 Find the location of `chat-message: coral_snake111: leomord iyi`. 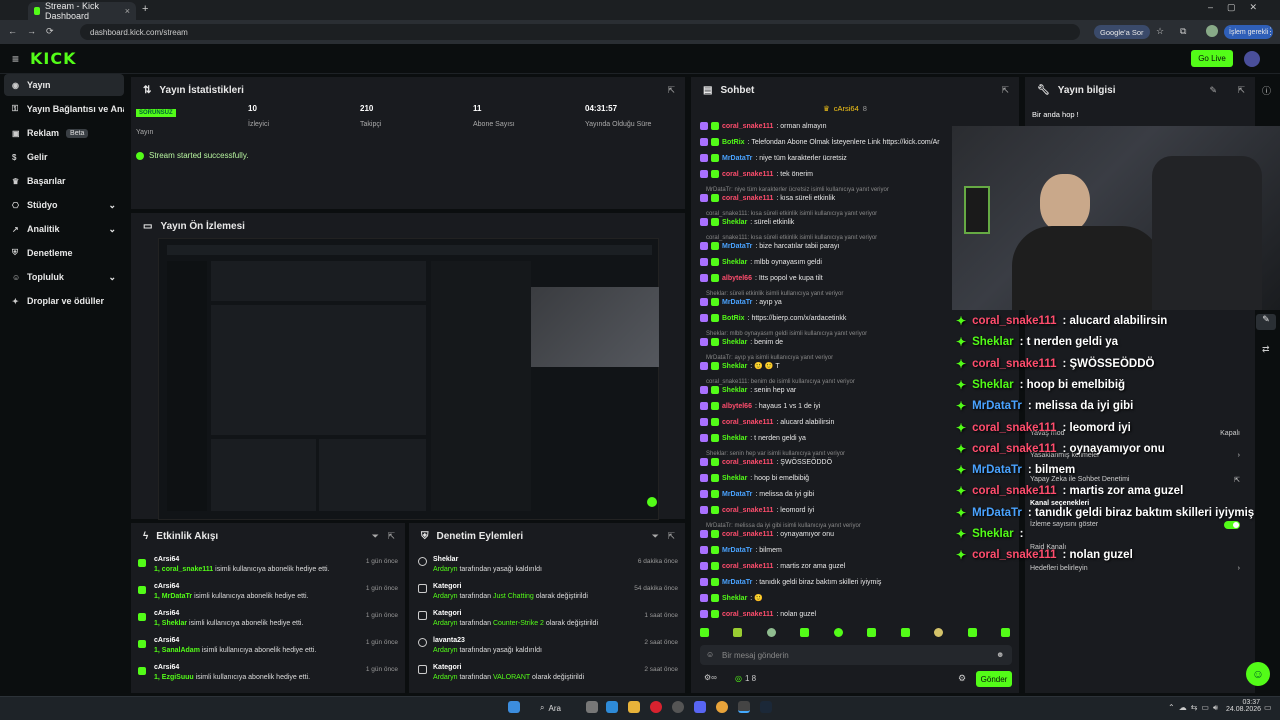

chat-message: coral_snake111: leomord iyi is located at coordinates (825, 510).